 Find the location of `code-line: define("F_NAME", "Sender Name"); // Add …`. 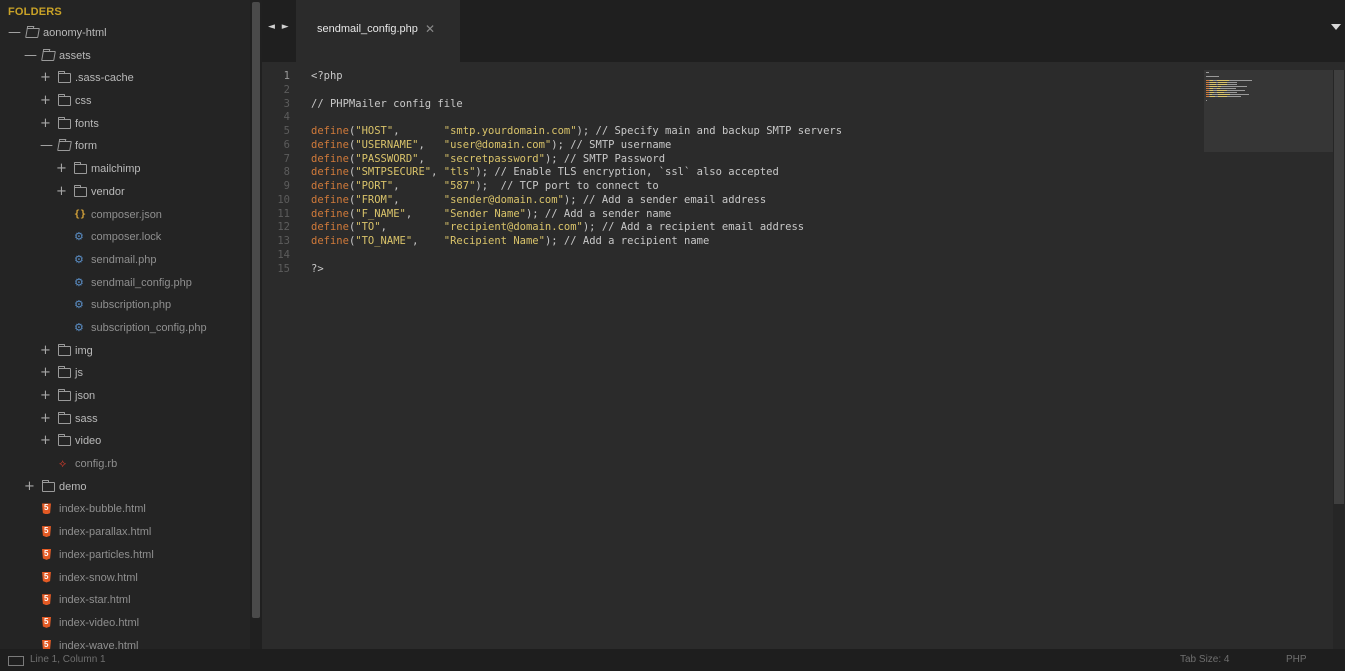

code-line: define("F_NAME", "Sender Name"); // Add … is located at coordinates (576, 215).